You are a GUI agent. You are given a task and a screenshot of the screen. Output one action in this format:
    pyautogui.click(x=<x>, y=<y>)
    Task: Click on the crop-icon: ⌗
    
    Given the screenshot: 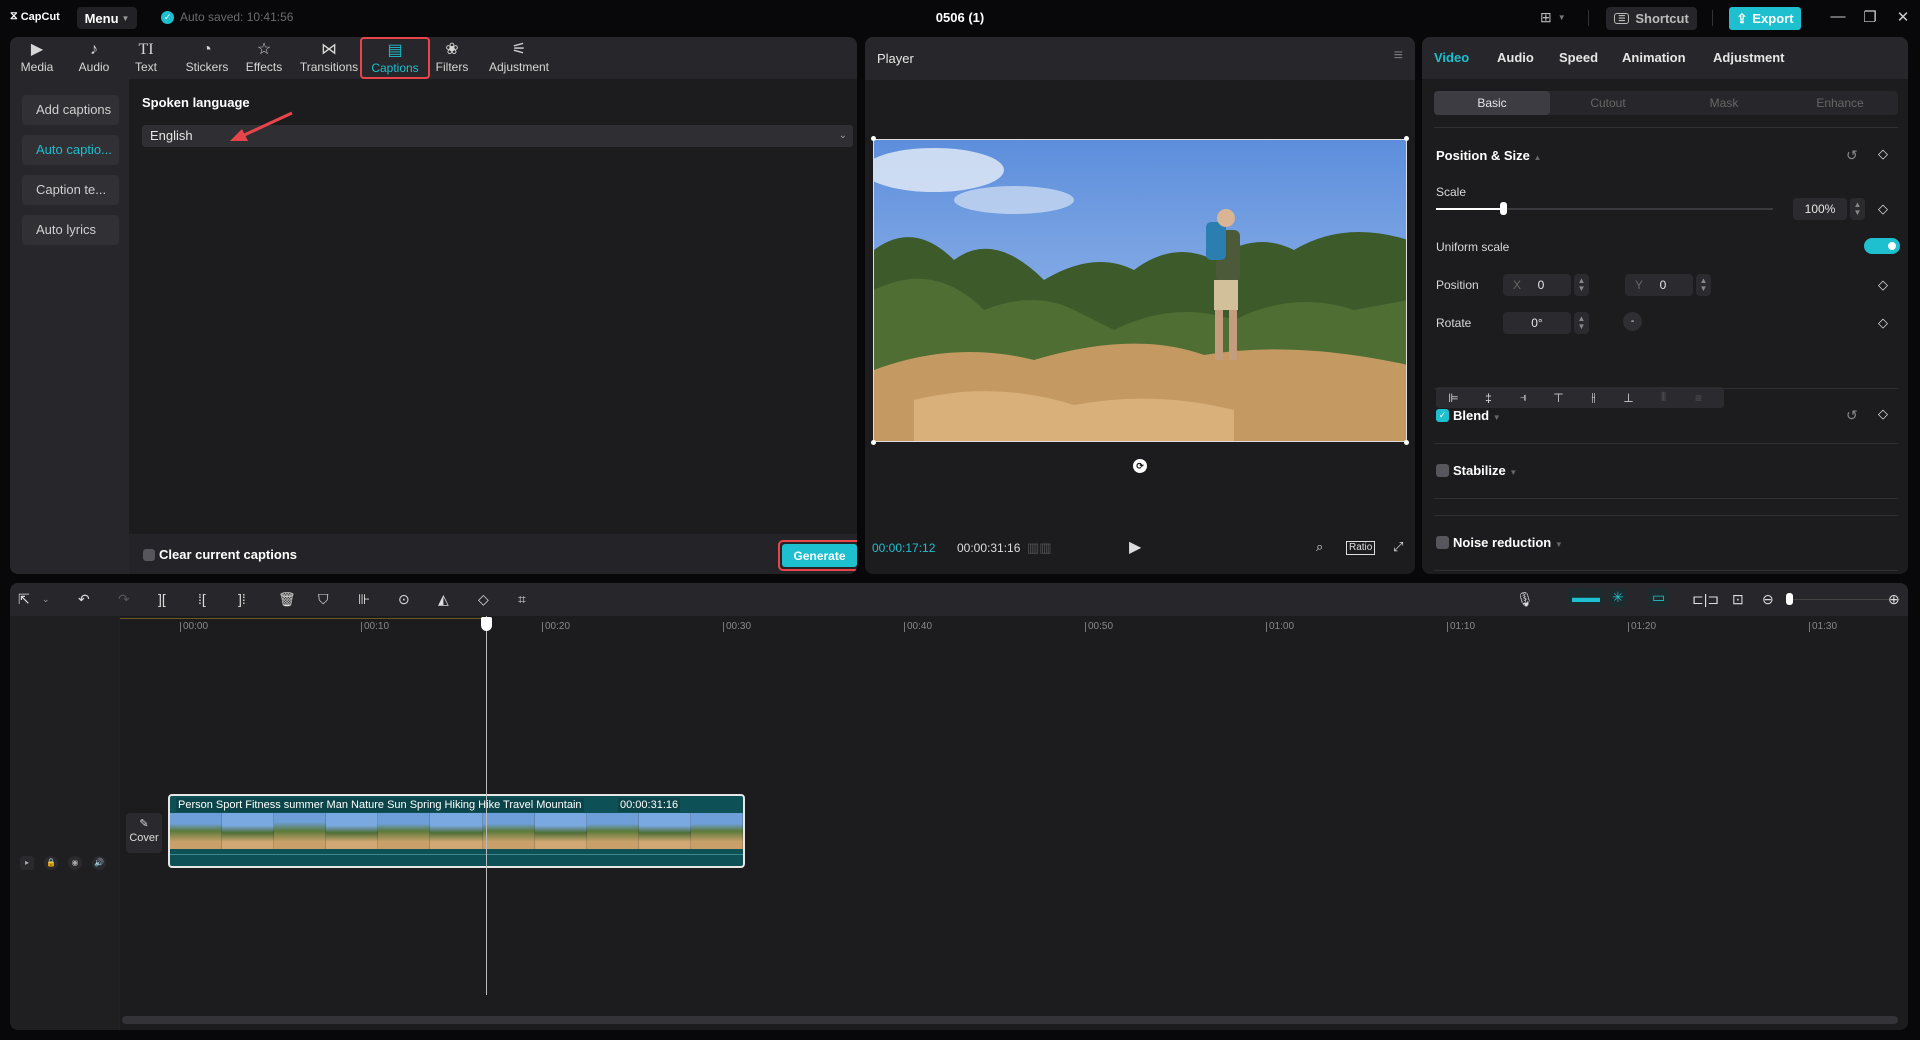 What is the action you would take?
    pyautogui.click(x=522, y=599)
    